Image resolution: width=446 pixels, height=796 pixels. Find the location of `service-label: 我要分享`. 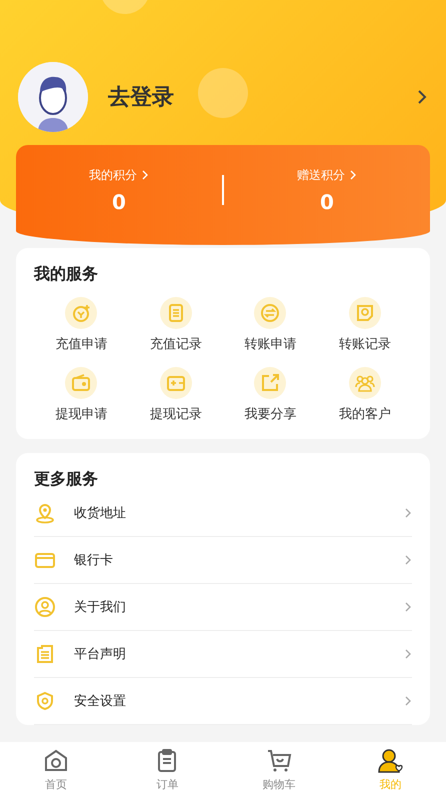

service-label: 我要分享 is located at coordinates (270, 414).